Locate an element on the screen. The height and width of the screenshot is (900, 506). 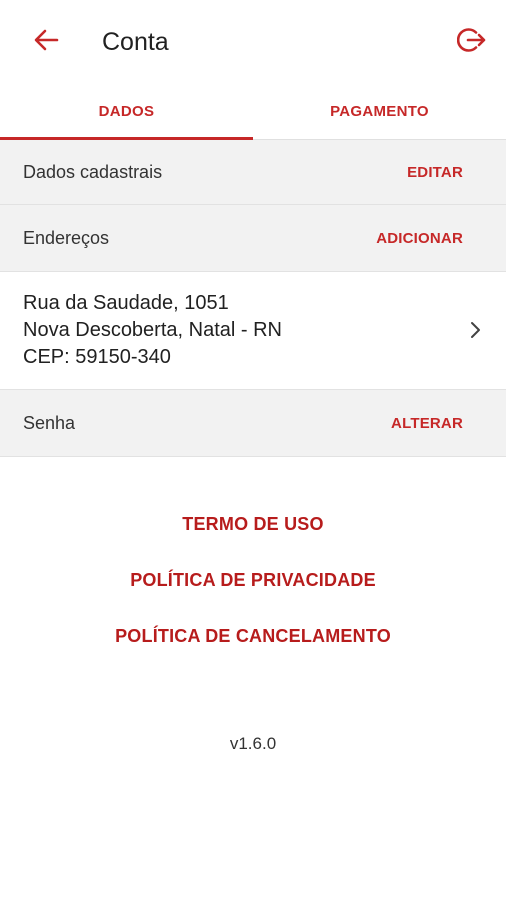
app-version: v1.6.0 is located at coordinates (253, 743).